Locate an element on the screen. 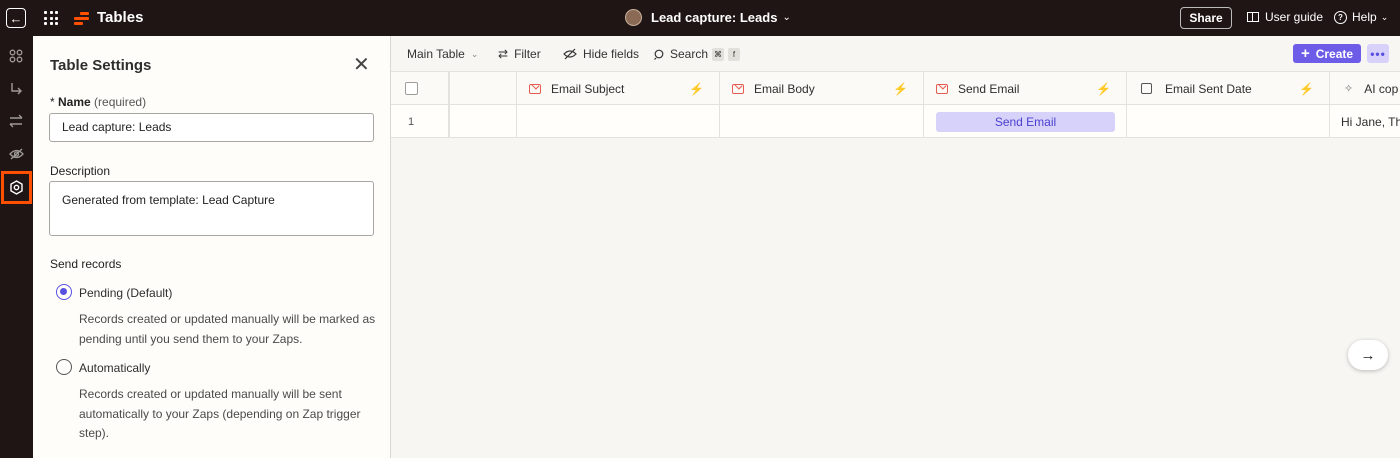  help-label: Help is located at coordinates (1364, 17).